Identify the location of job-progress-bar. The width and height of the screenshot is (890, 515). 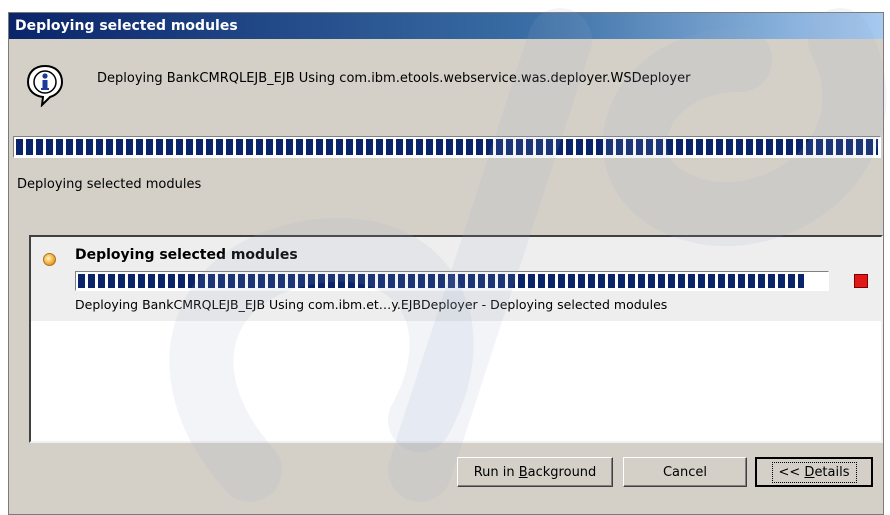
(452, 281).